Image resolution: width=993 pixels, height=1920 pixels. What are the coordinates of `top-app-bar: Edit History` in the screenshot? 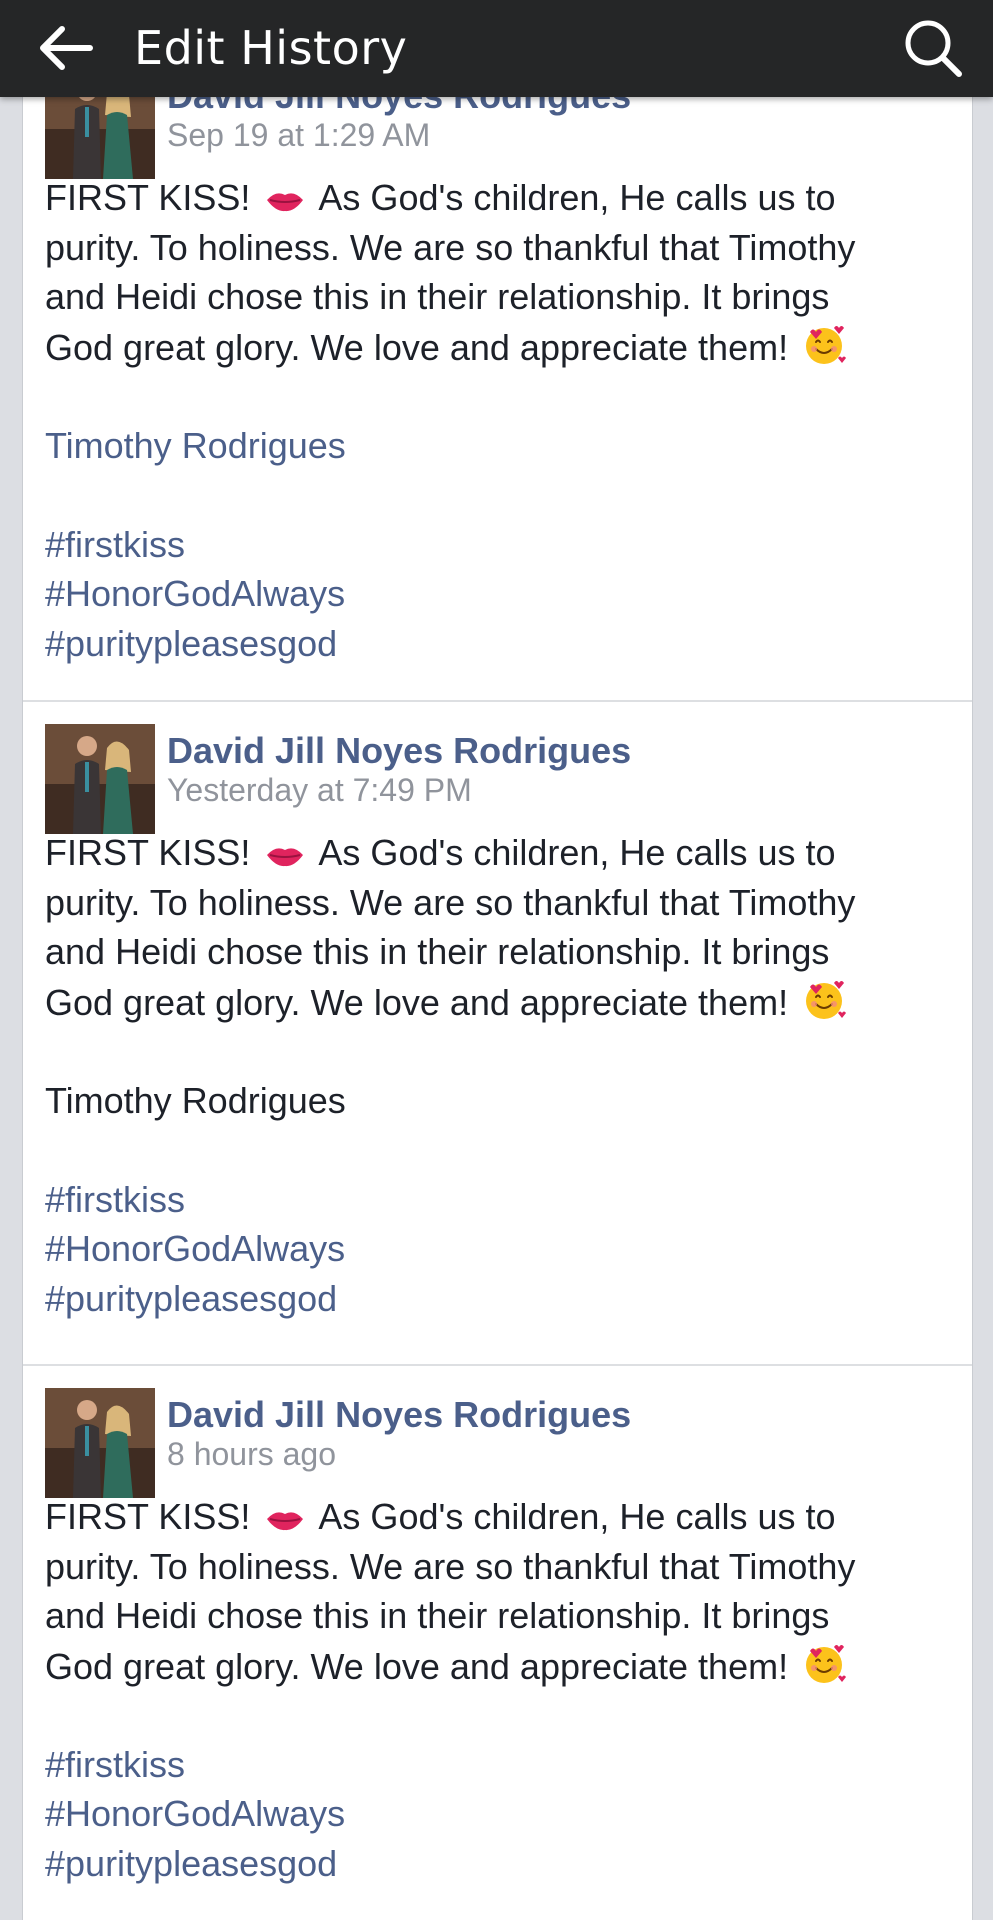 It's located at (496, 48).